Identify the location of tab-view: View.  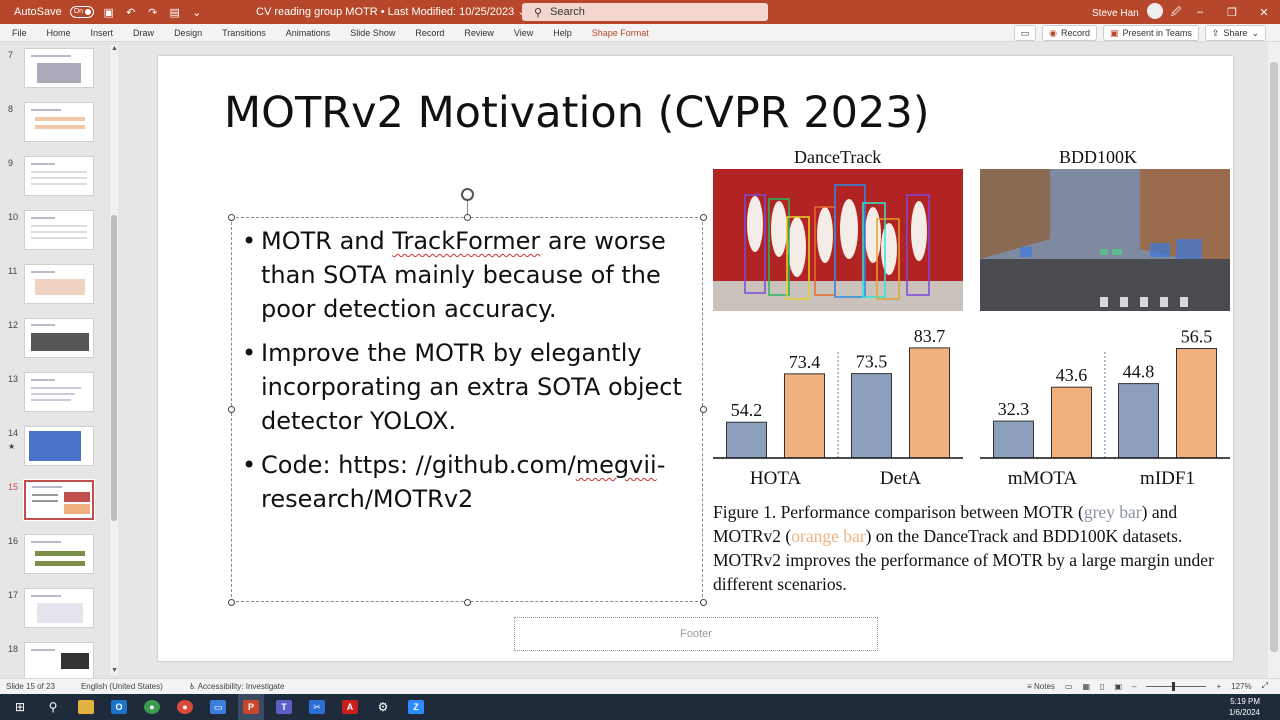
(523, 33).